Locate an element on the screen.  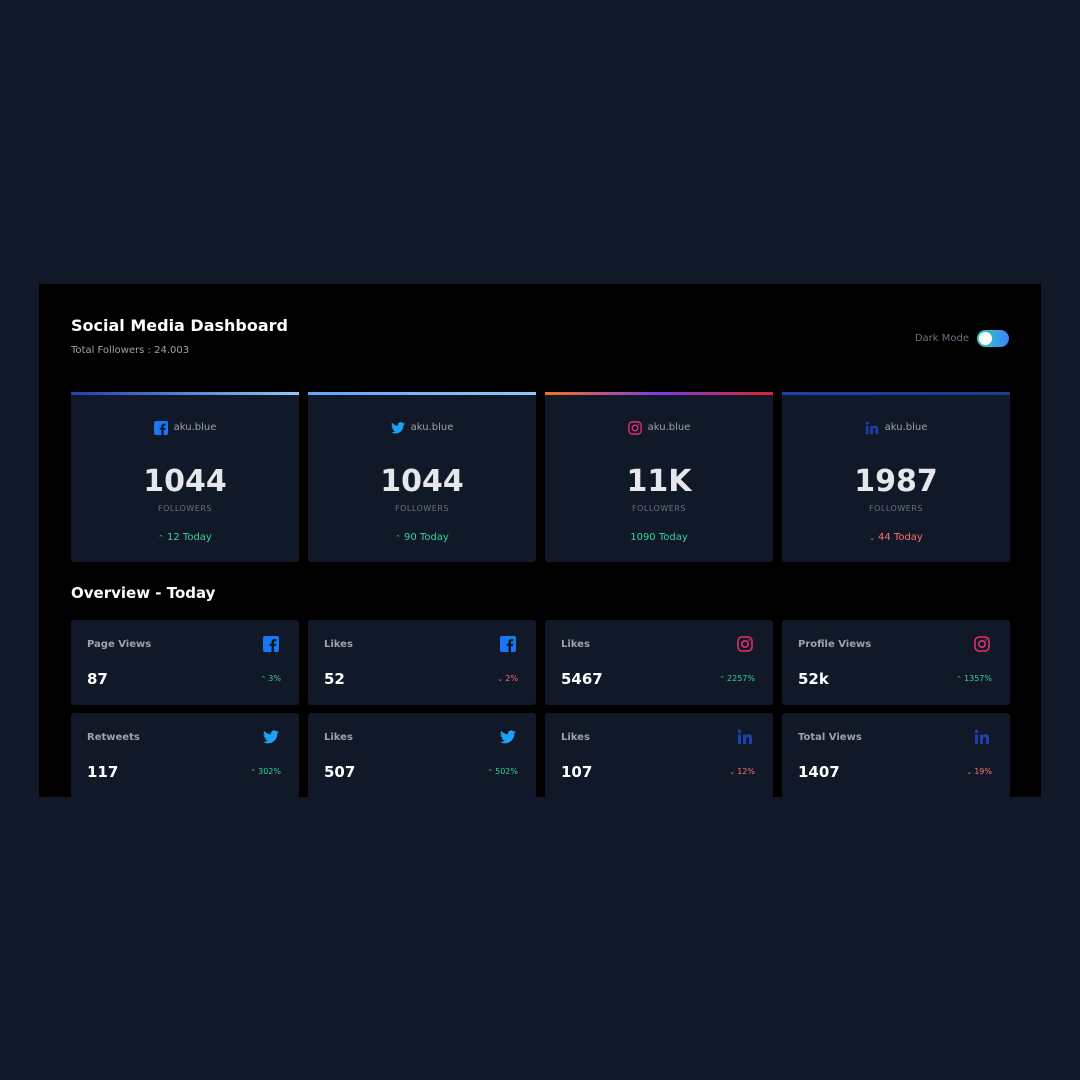
today-change: 1090 Today is located at coordinates (659, 537).